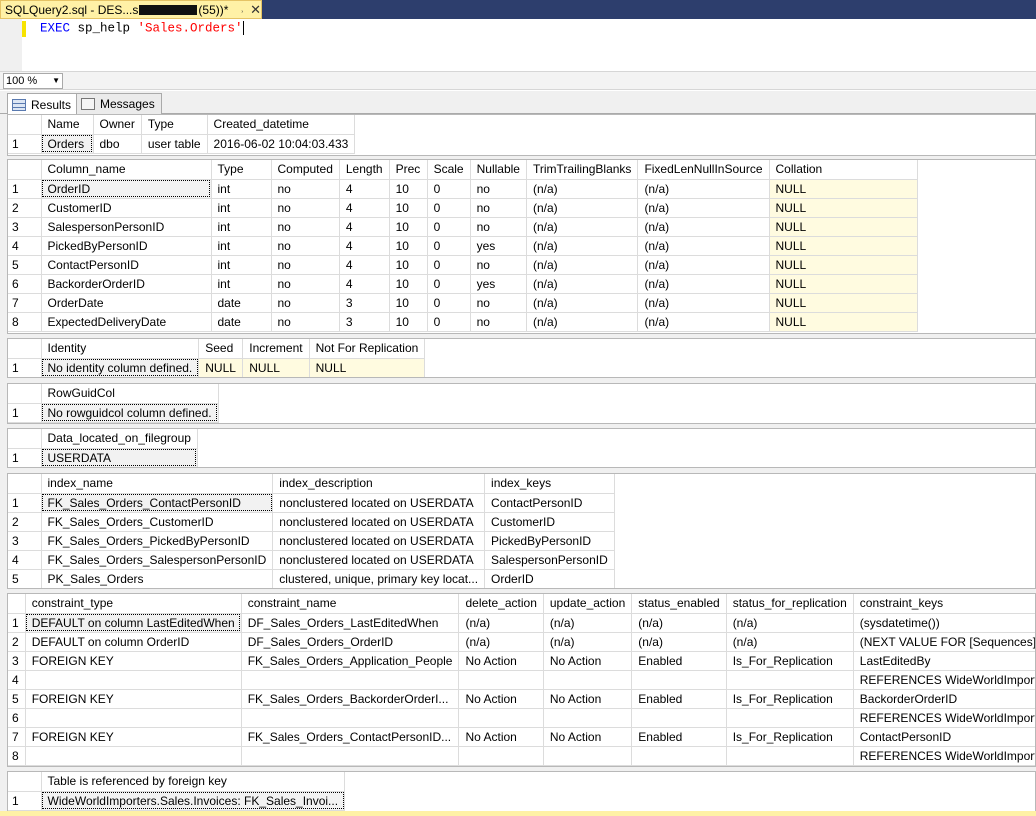 This screenshot has width=1036, height=816. Describe the element at coordinates (221, 349) in the screenshot. I see `column-header: Seed` at that location.